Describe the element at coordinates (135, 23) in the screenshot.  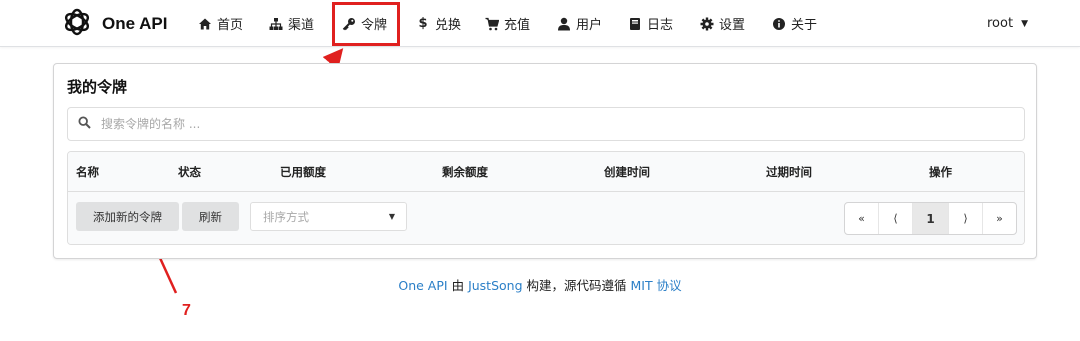
I see `brand-name: One API` at that location.